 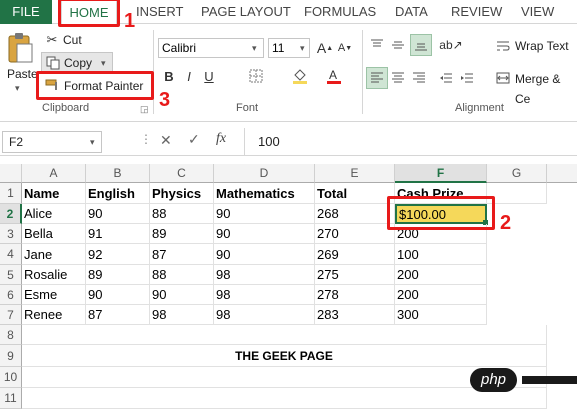 I want to click on cell-d1: Mathematics, so click(x=264, y=193).